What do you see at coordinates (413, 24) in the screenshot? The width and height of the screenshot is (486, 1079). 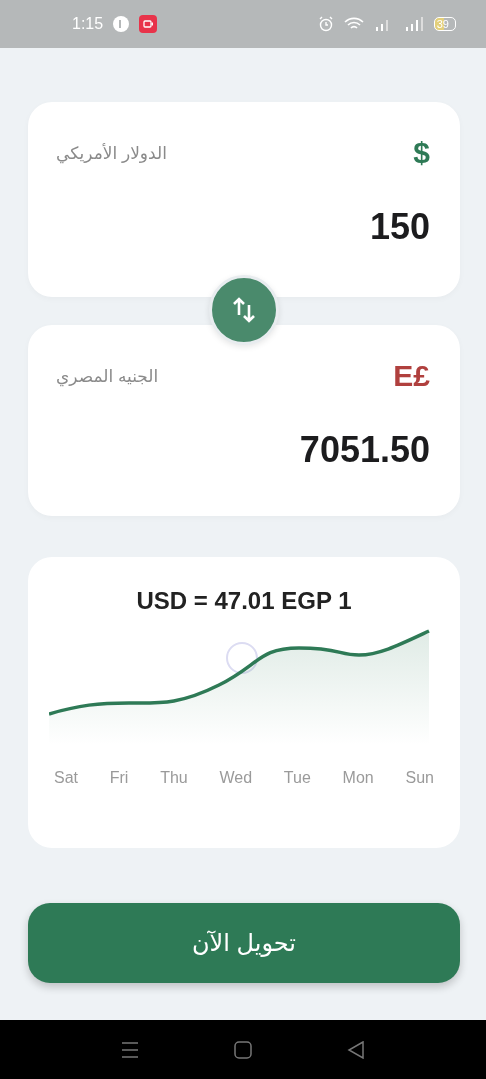 I see `signal-icon` at bounding box center [413, 24].